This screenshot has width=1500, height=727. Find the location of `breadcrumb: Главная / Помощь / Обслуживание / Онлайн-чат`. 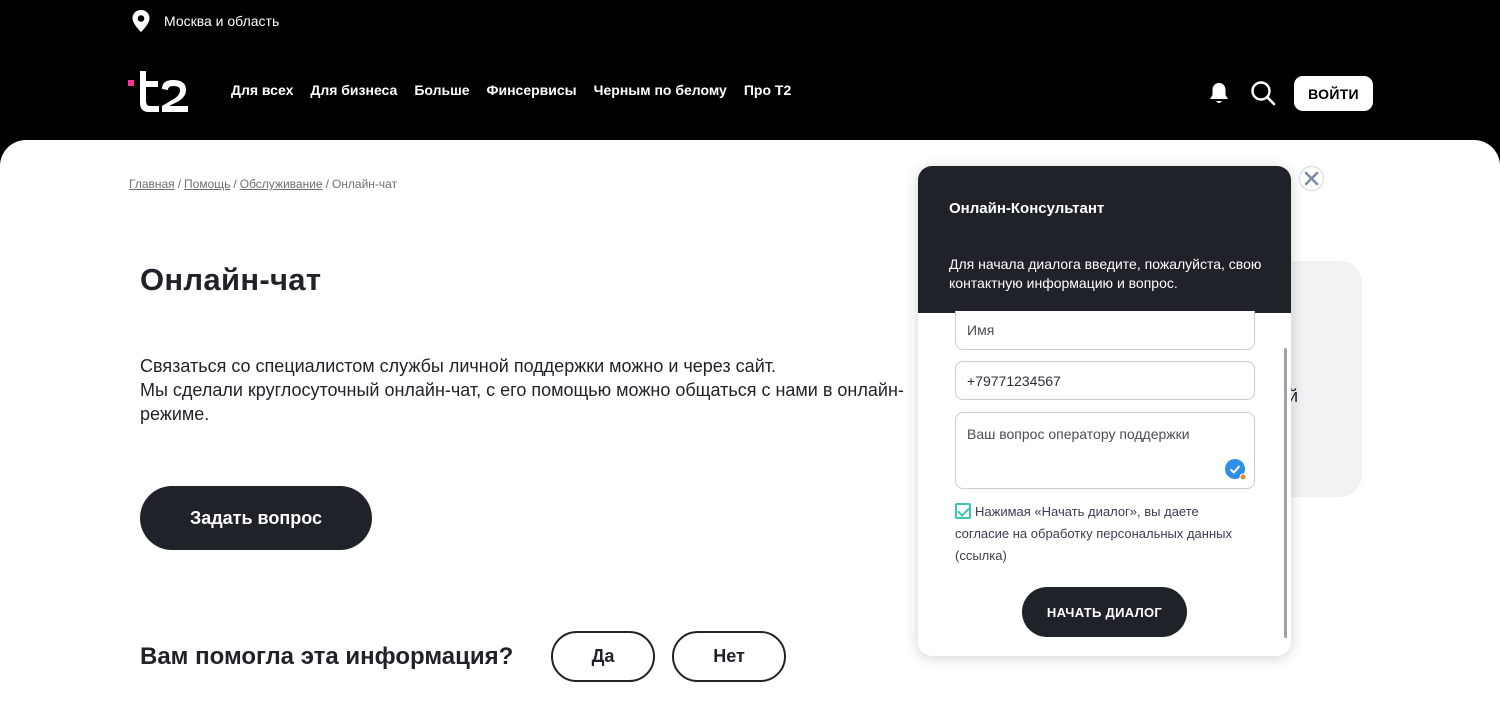

breadcrumb: Главная / Помощь / Обслуживание / Онлайн-чат is located at coordinates (263, 184).